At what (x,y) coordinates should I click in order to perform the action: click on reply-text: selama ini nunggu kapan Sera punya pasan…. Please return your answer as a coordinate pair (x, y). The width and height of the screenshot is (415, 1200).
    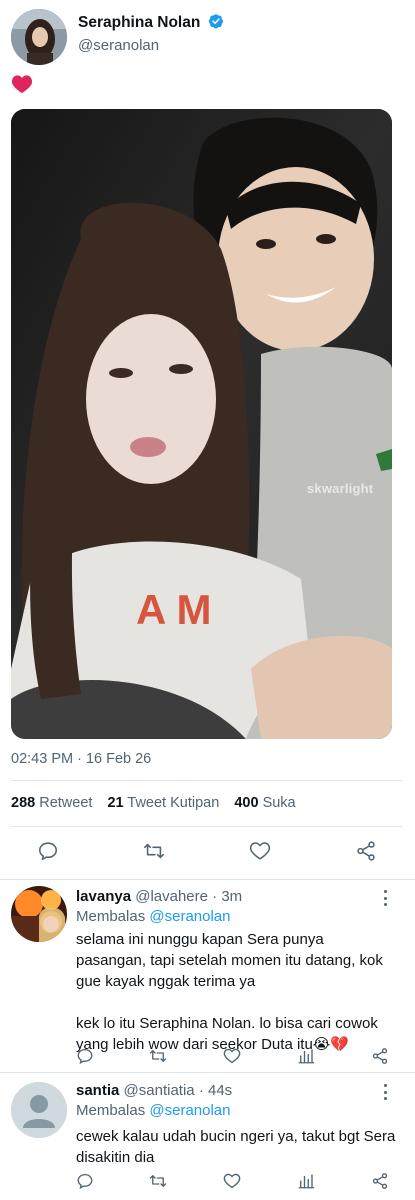
    Looking at the image, I should click on (236, 992).